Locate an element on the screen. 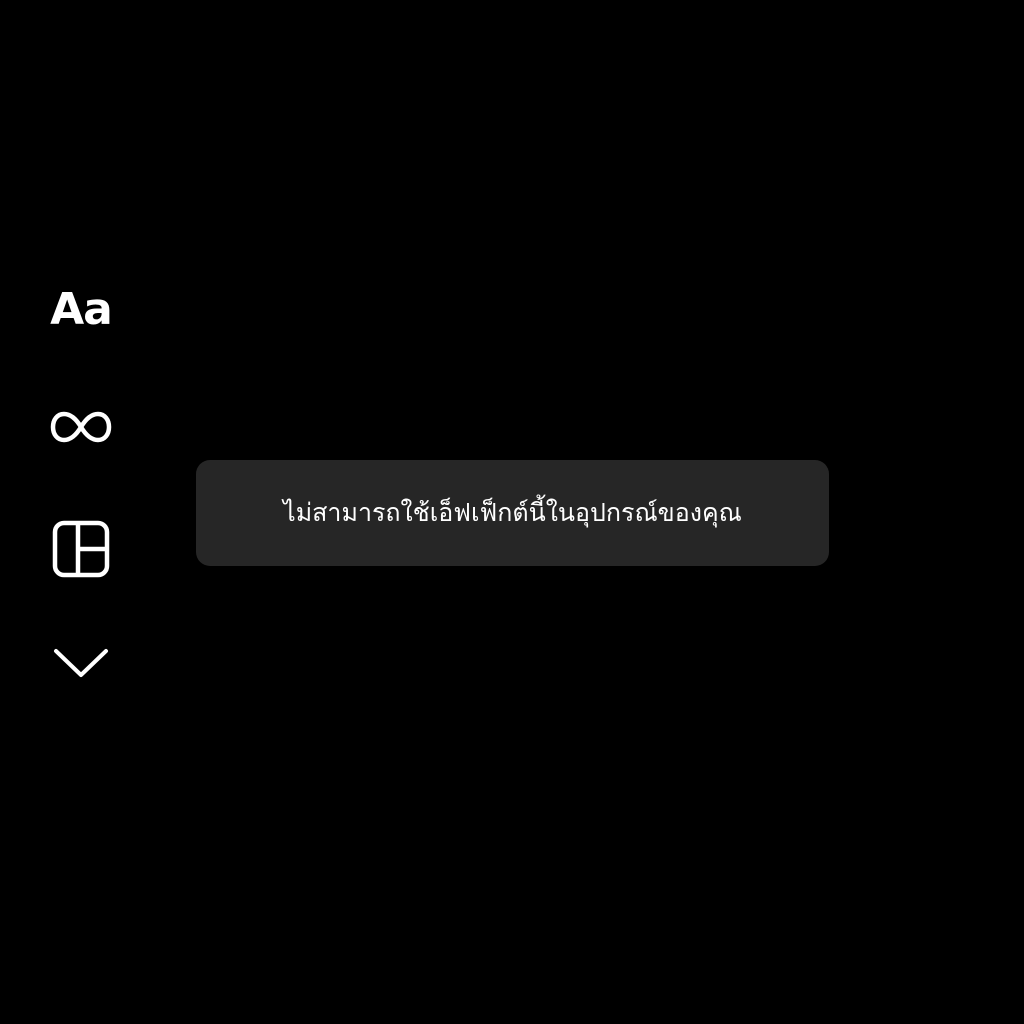 The image size is (1024, 1024). layout-grid-icon is located at coordinates (81, 549).